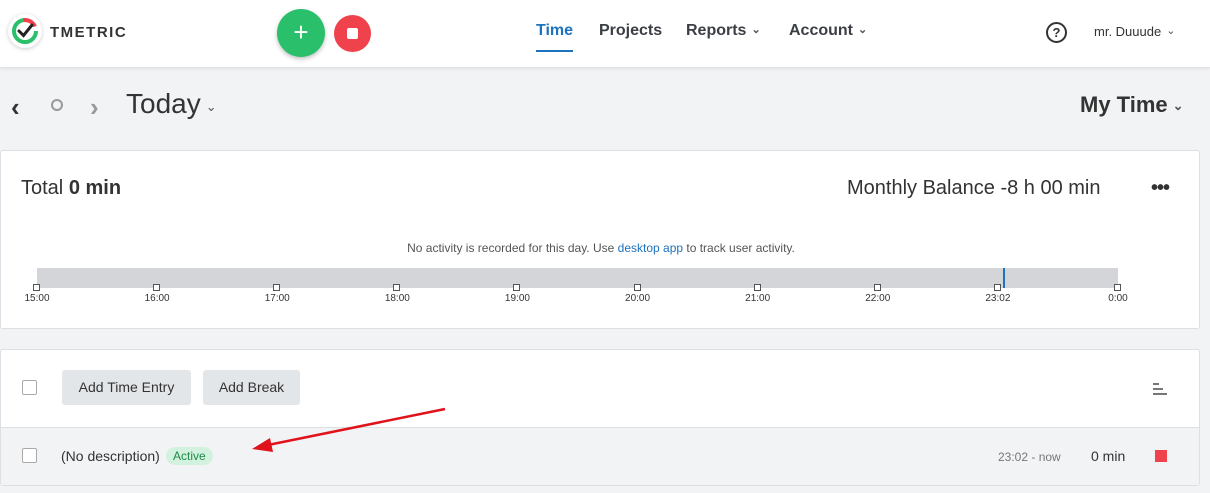 Image resolution: width=1210 pixels, height=493 pixels. I want to click on entry-description: (No description), so click(110, 456).